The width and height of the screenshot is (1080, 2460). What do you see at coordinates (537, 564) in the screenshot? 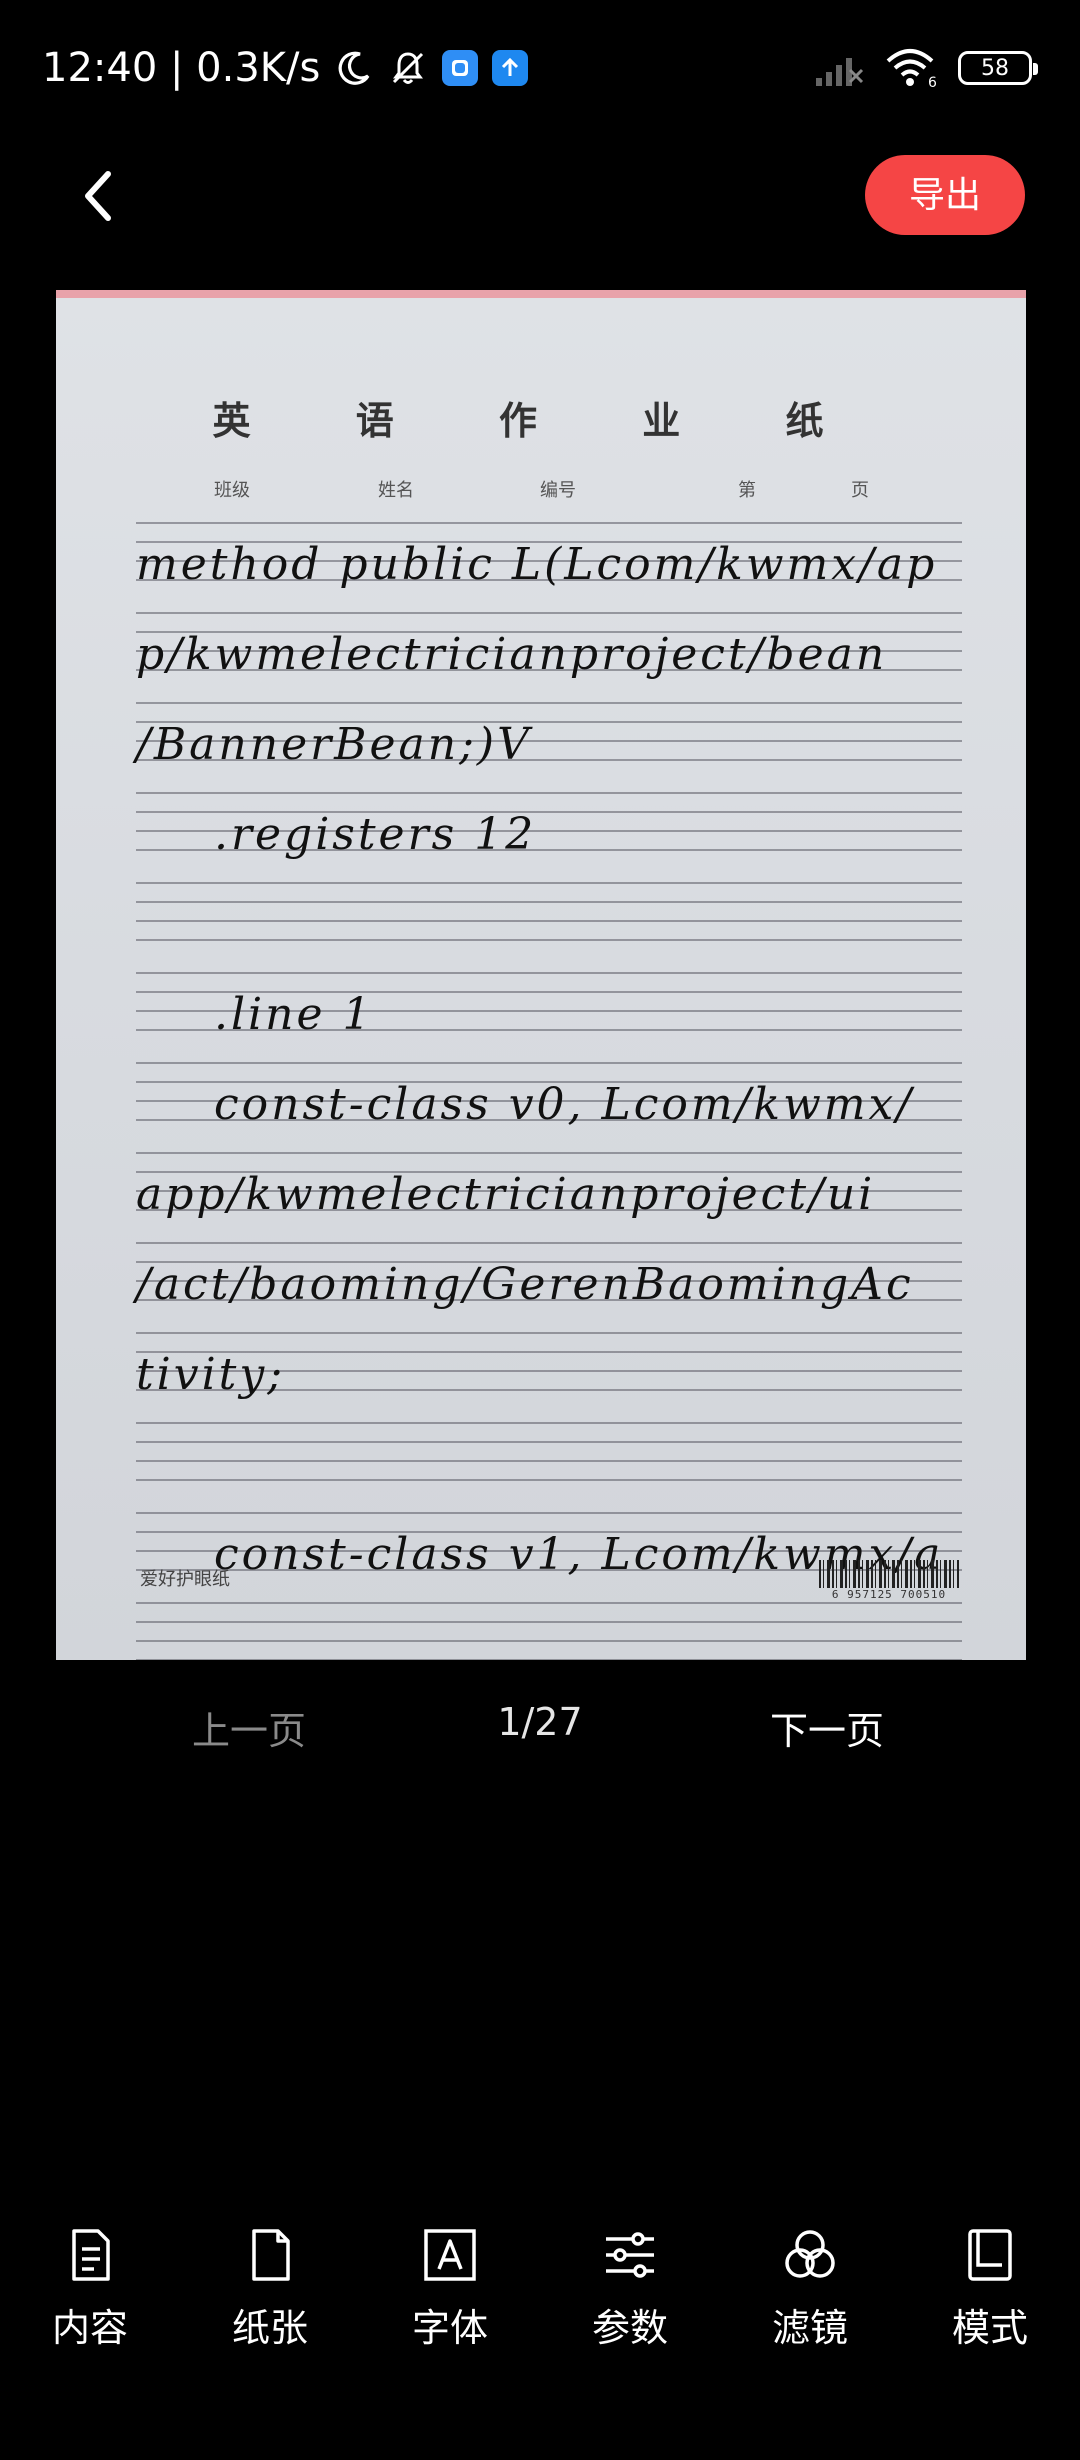
I see `handwriting-line: method public L(Lcom/kwmx/ap` at bounding box center [537, 564].